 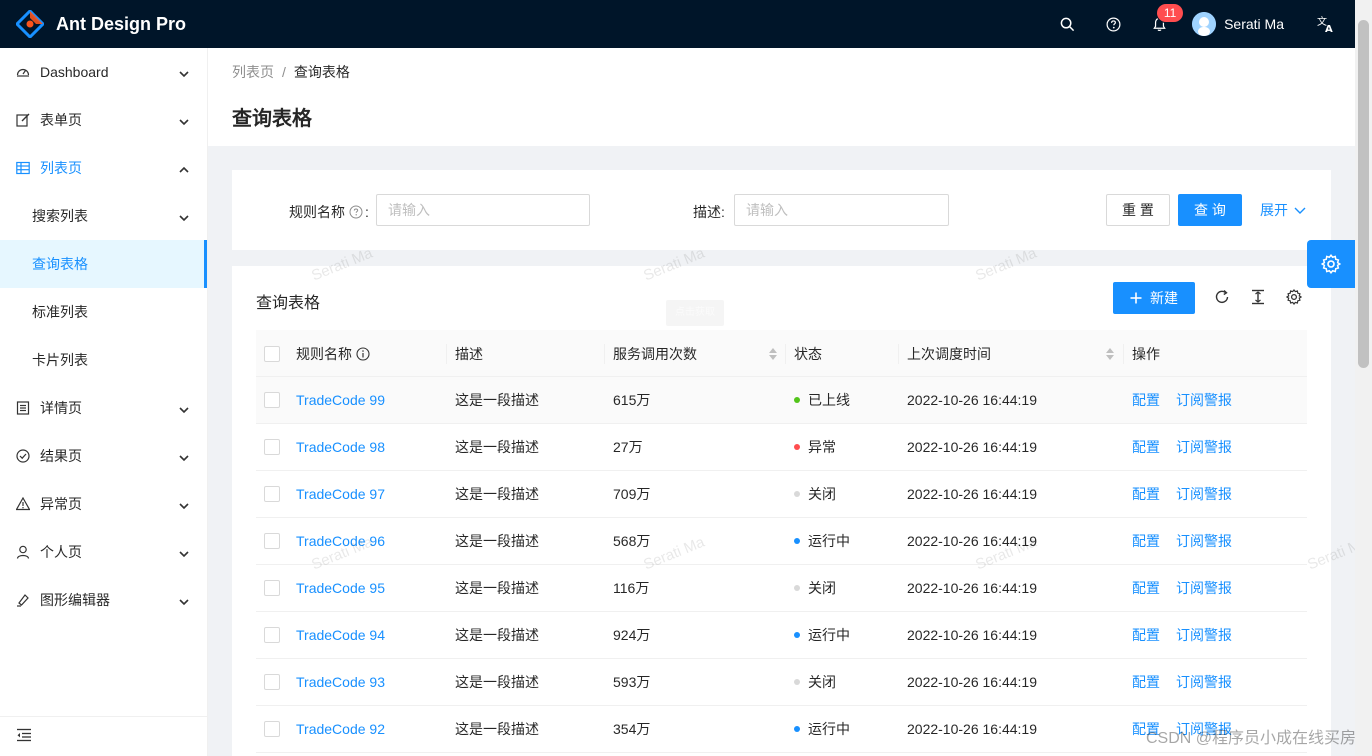 What do you see at coordinates (103, 408) in the screenshot?
I see `sidebar-item-profile: 详情页` at bounding box center [103, 408].